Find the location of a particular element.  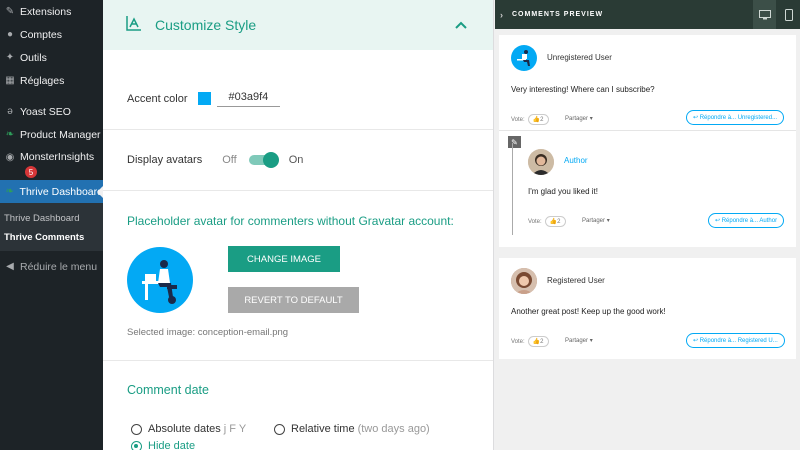

panel-title: Customize Style is located at coordinates (206, 25).